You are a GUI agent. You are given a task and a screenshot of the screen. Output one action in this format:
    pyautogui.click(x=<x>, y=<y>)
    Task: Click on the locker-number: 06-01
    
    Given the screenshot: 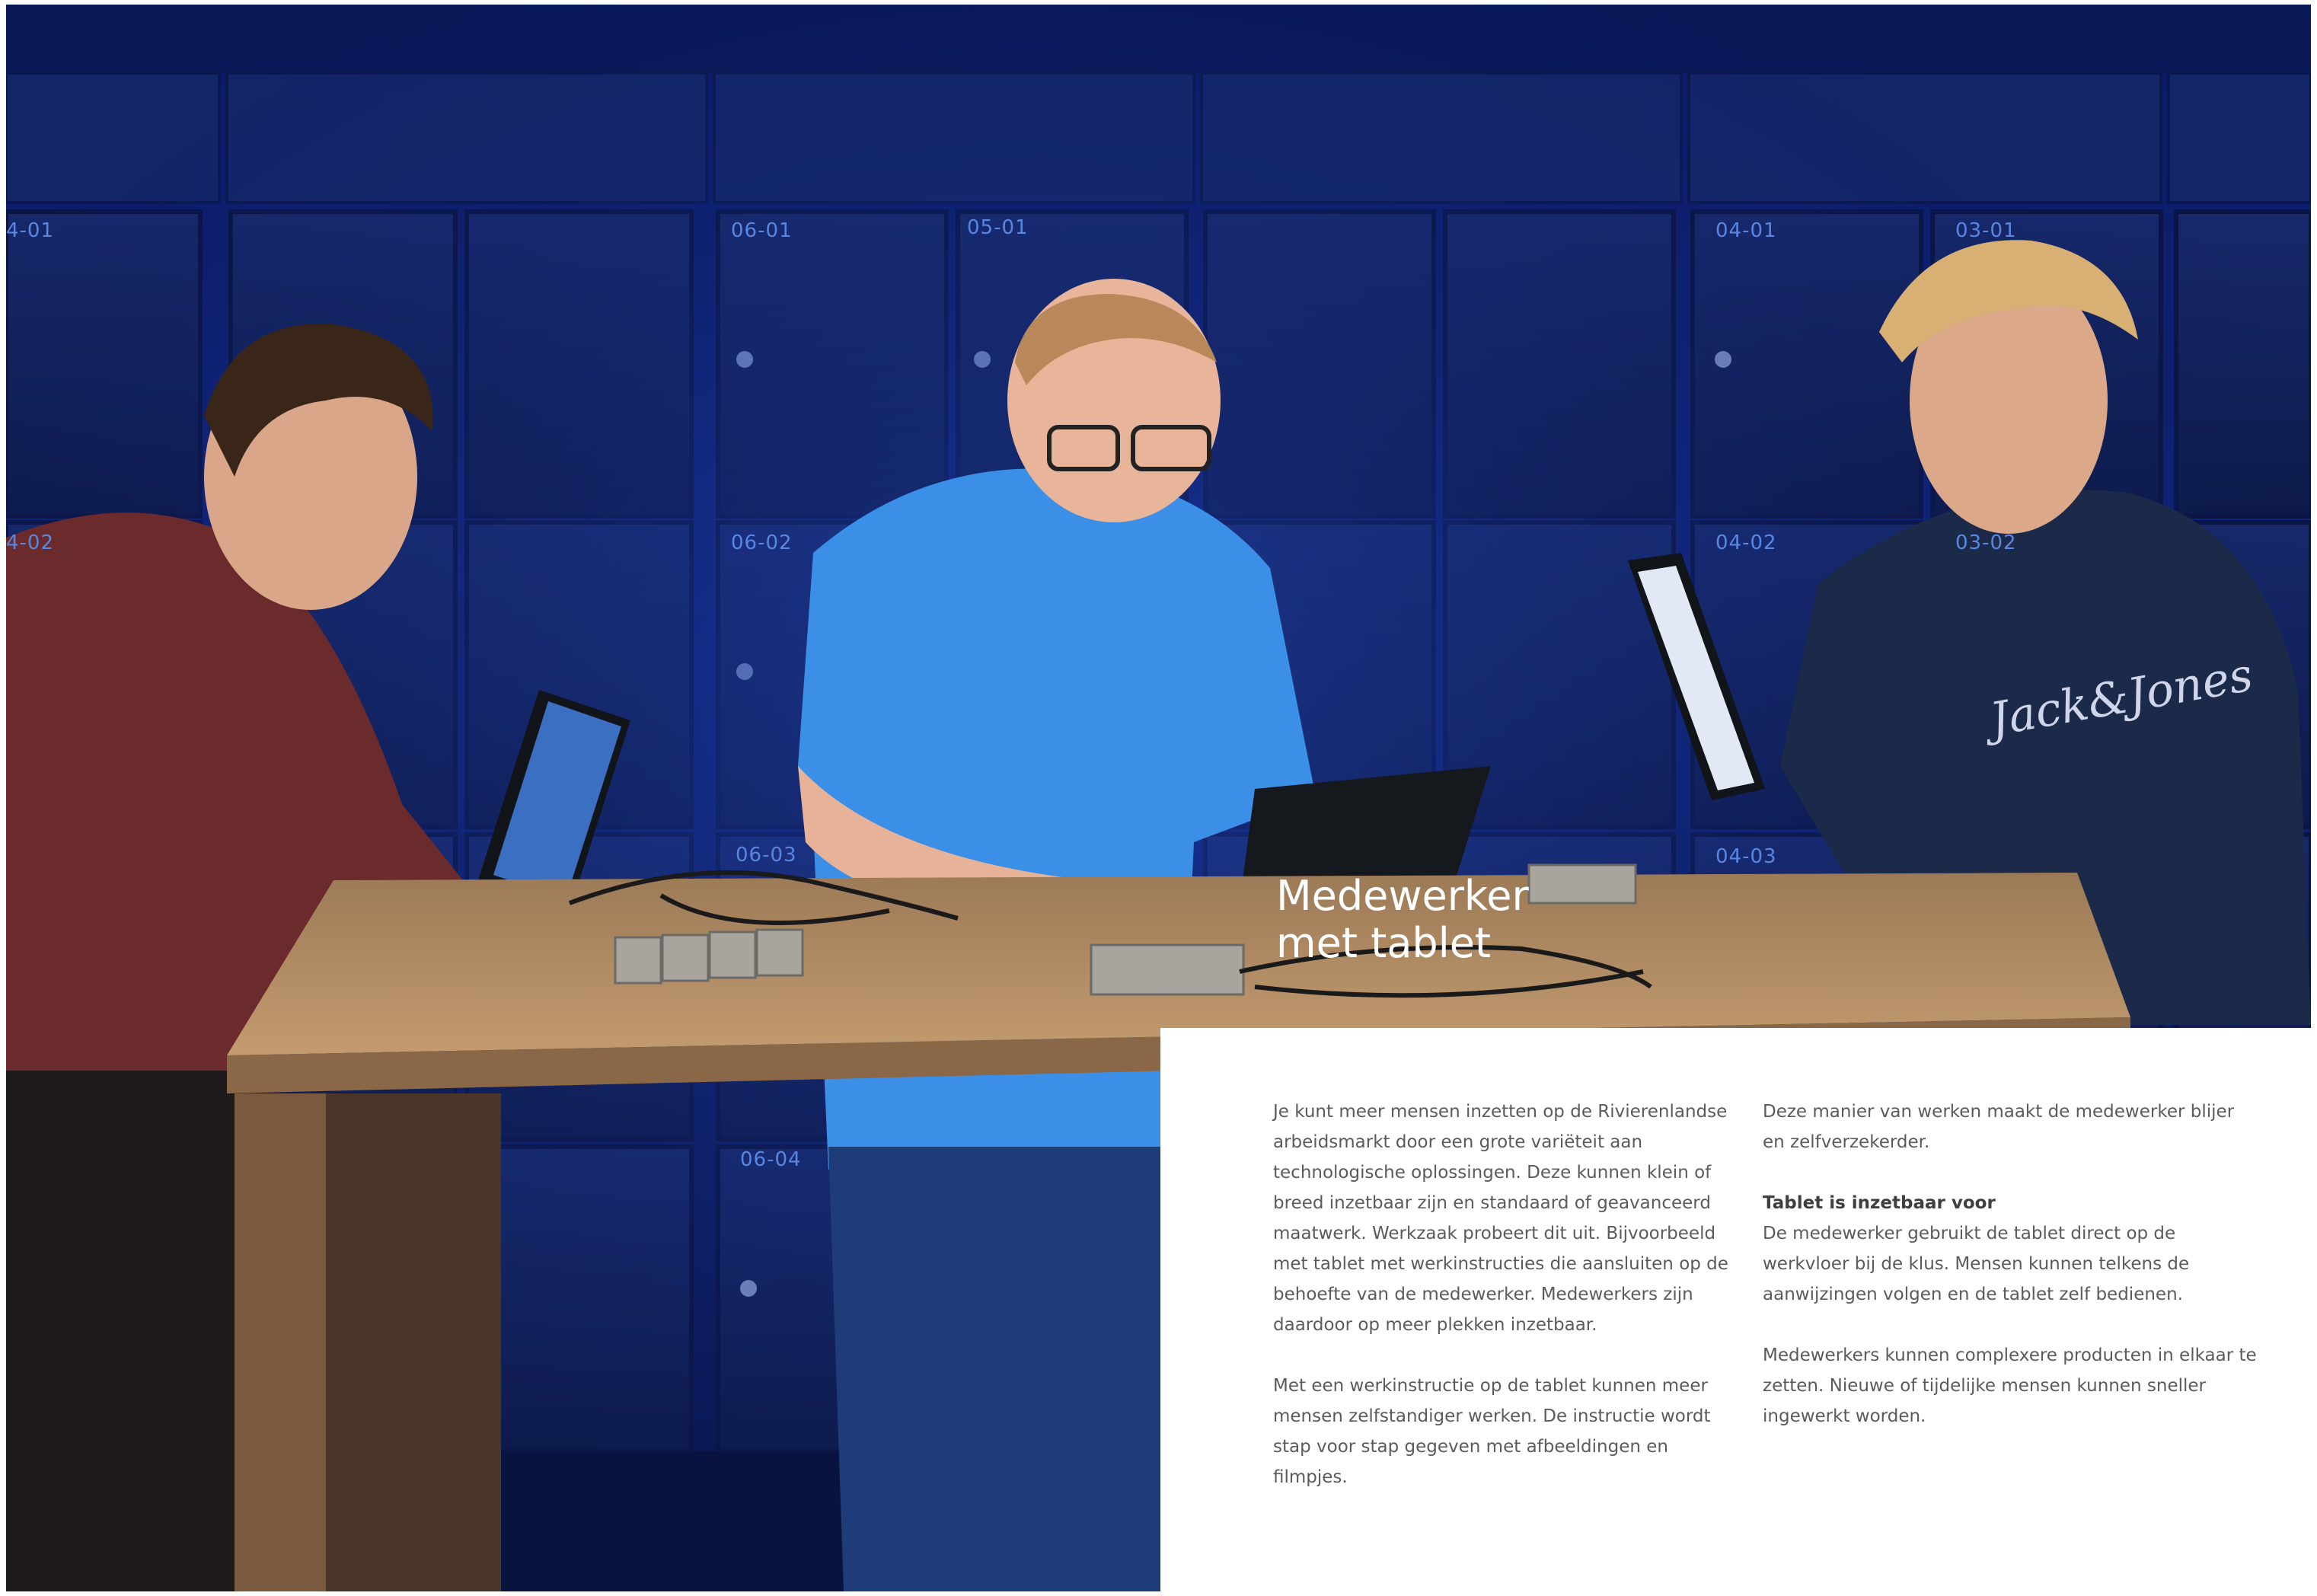 What is the action you would take?
    pyautogui.click(x=762, y=230)
    